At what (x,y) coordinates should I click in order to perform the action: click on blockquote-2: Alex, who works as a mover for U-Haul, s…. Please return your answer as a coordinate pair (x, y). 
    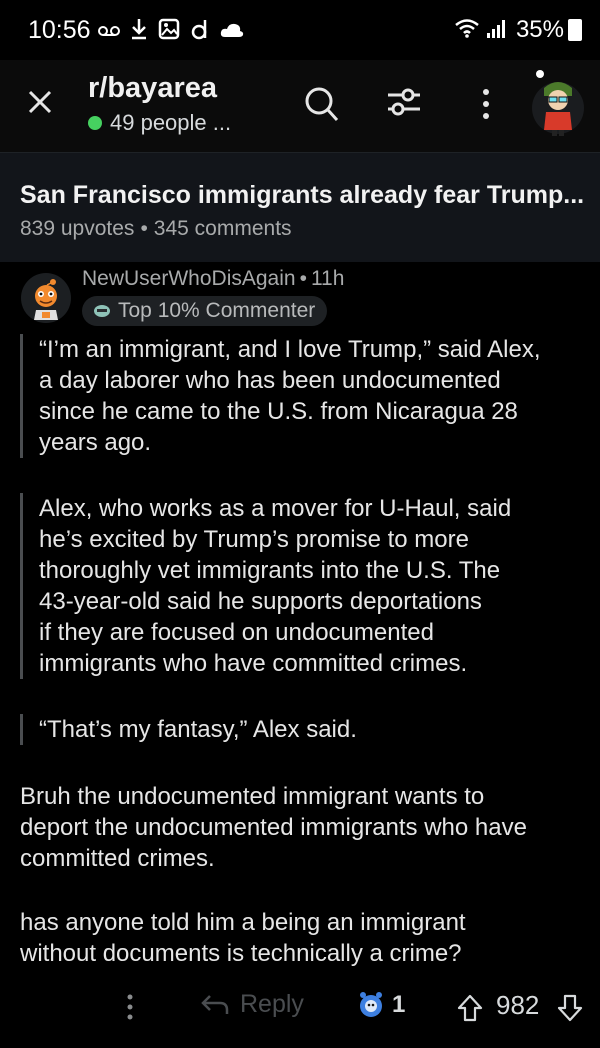
    Looking at the image, I should click on (265, 586).